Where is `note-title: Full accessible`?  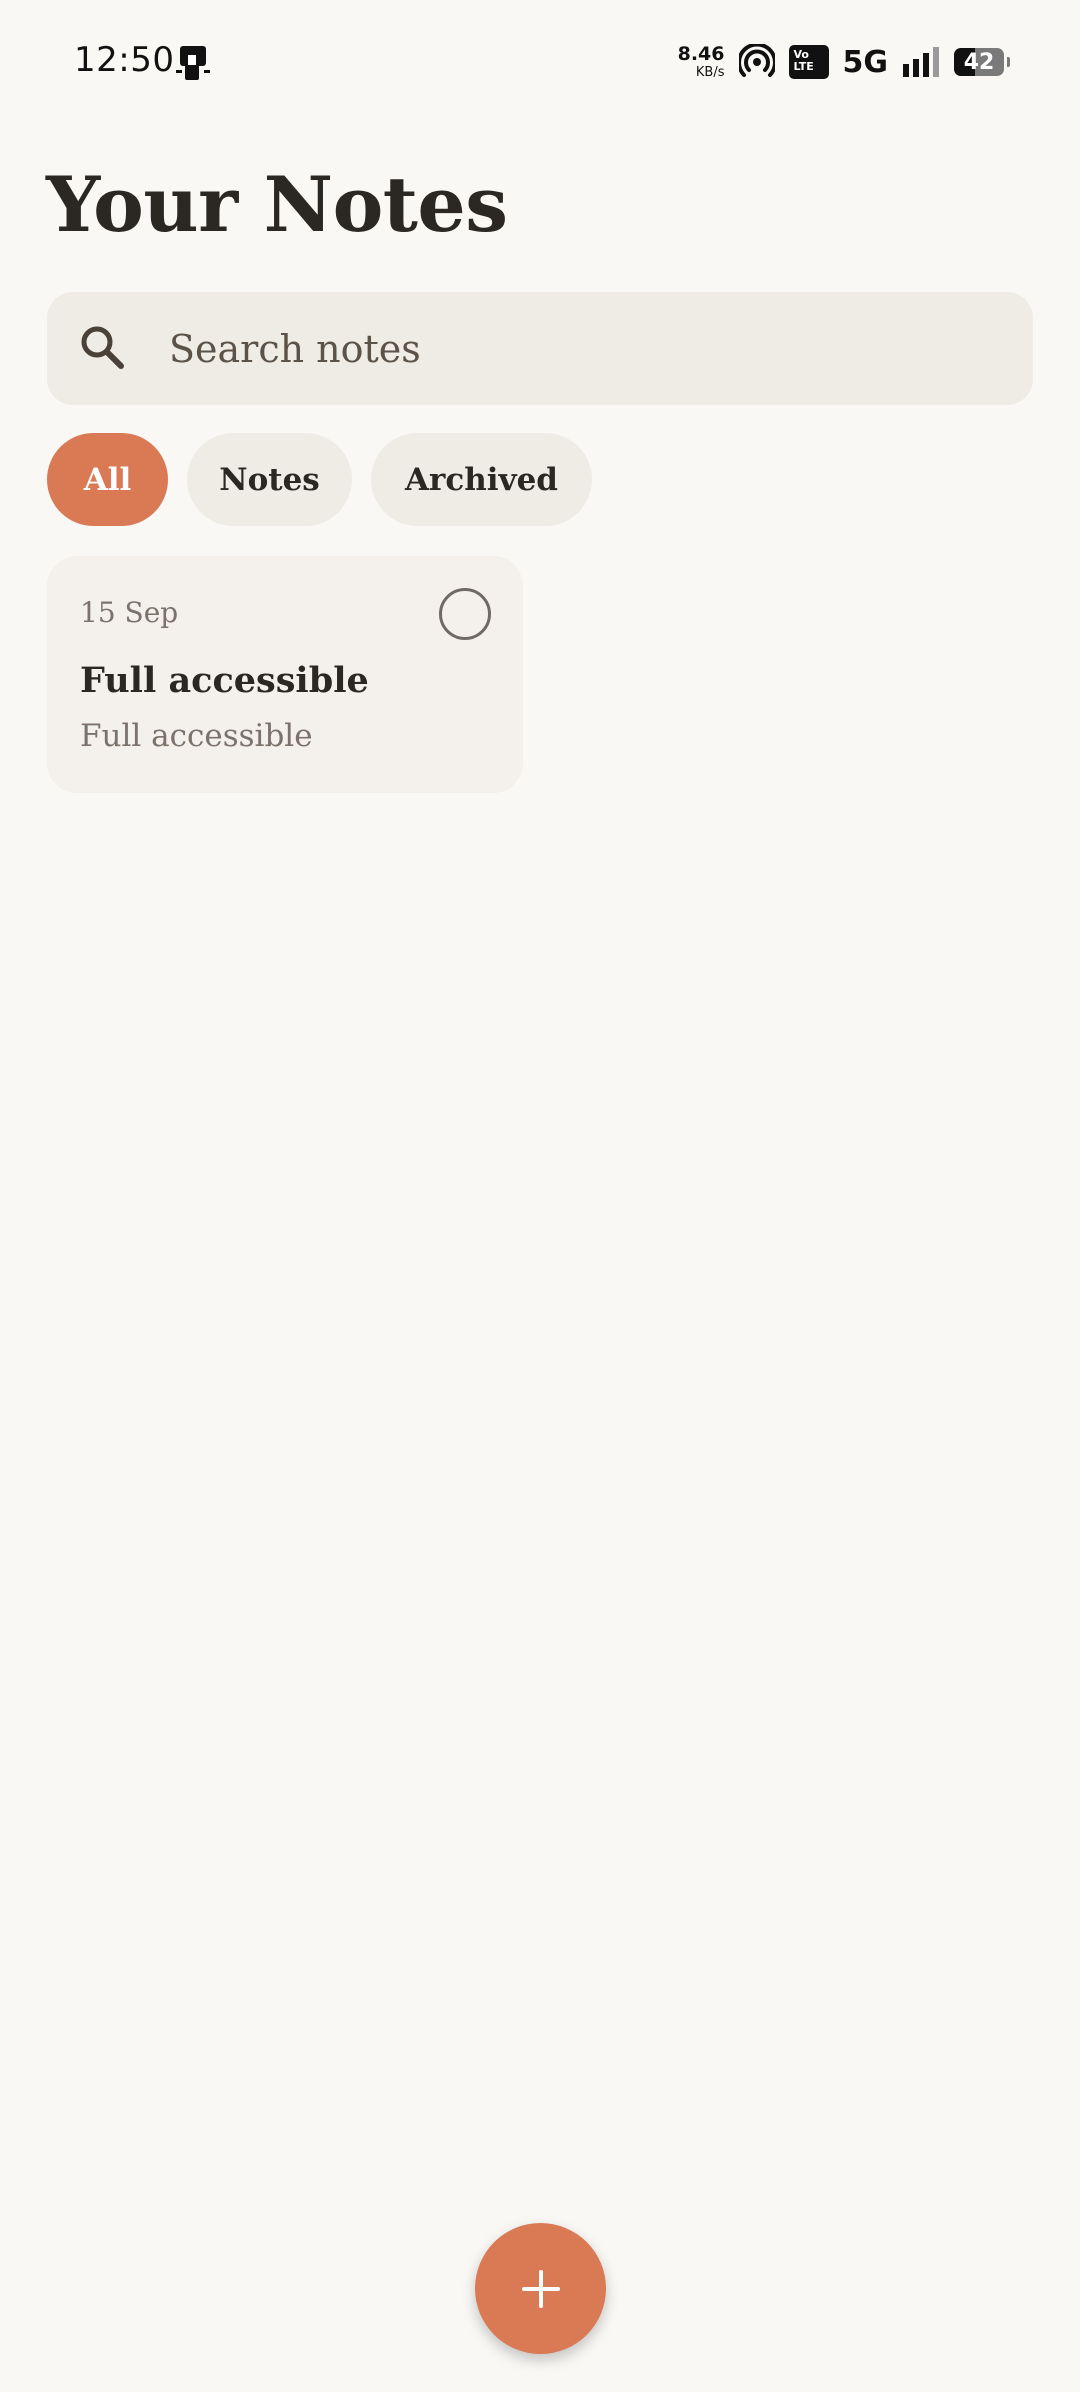
note-title: Full accessible is located at coordinates (224, 680).